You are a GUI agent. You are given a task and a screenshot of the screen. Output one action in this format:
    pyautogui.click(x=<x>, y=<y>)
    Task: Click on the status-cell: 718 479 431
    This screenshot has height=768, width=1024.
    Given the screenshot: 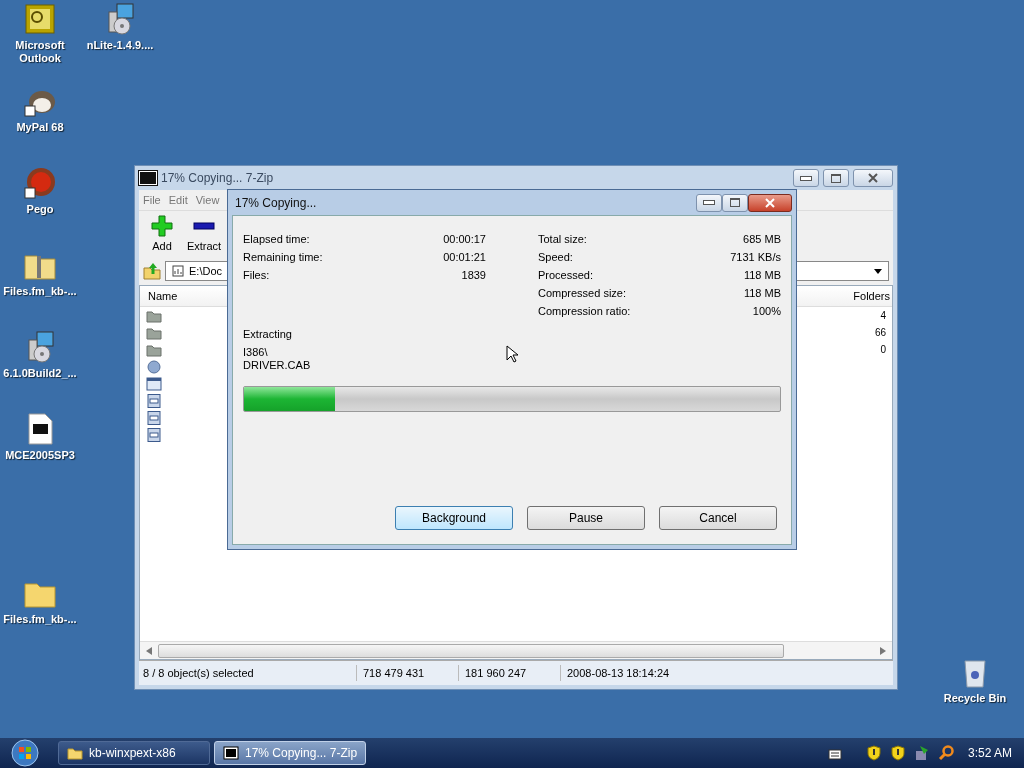 What is the action you would take?
    pyautogui.click(x=408, y=673)
    